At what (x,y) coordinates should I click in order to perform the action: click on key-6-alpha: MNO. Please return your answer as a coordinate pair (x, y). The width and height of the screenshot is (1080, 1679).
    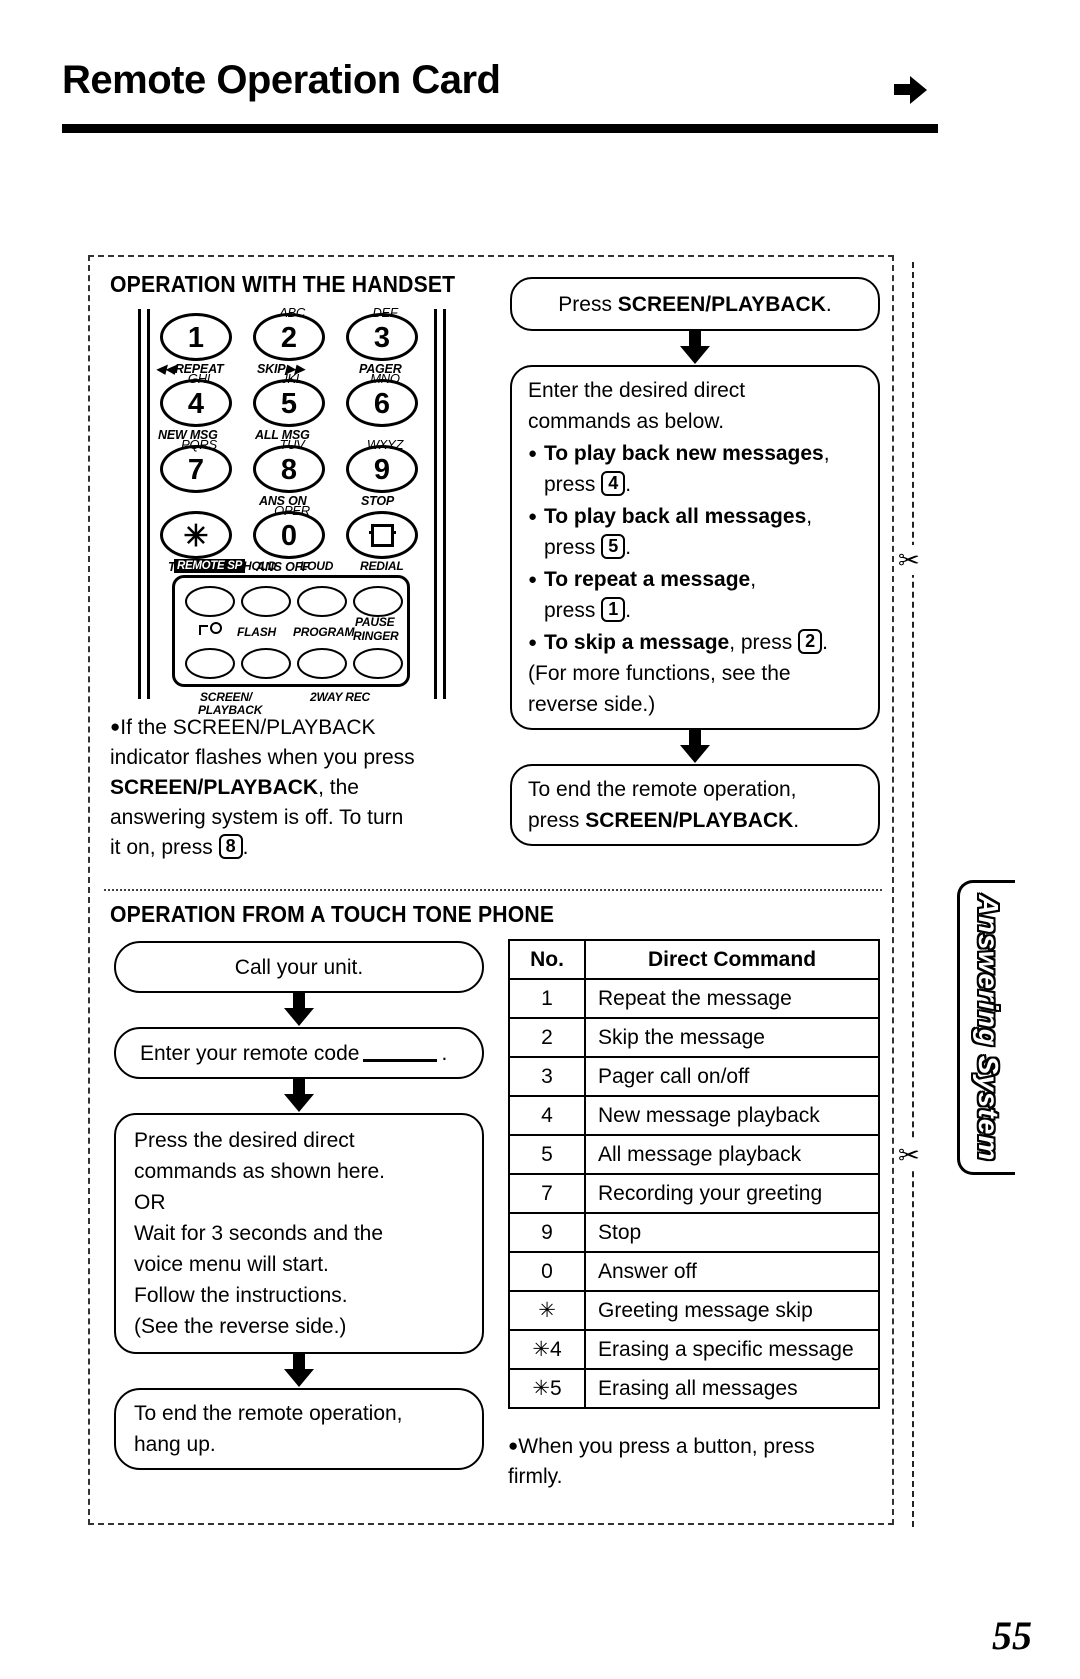
    Looking at the image, I should click on (385, 378).